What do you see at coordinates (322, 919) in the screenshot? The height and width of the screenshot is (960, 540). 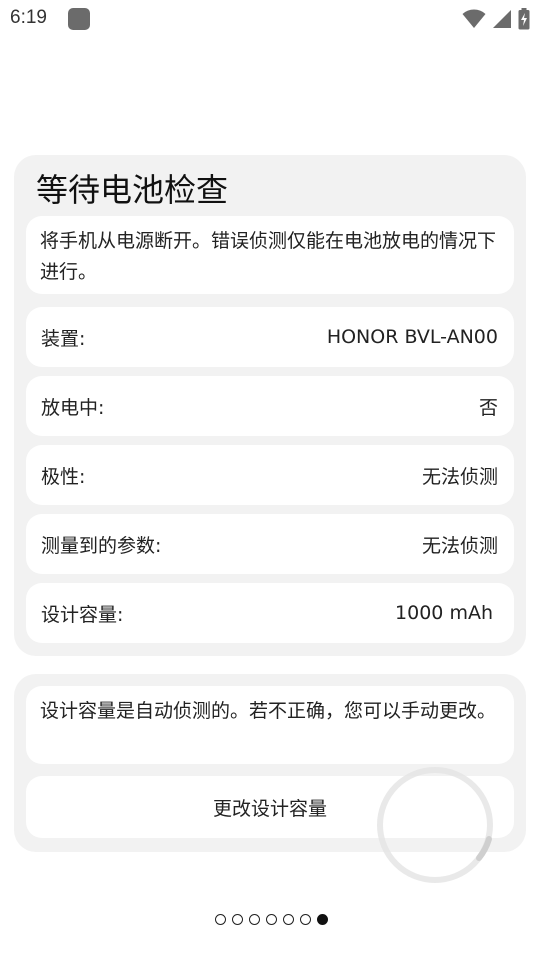 I see `page-dot-active` at bounding box center [322, 919].